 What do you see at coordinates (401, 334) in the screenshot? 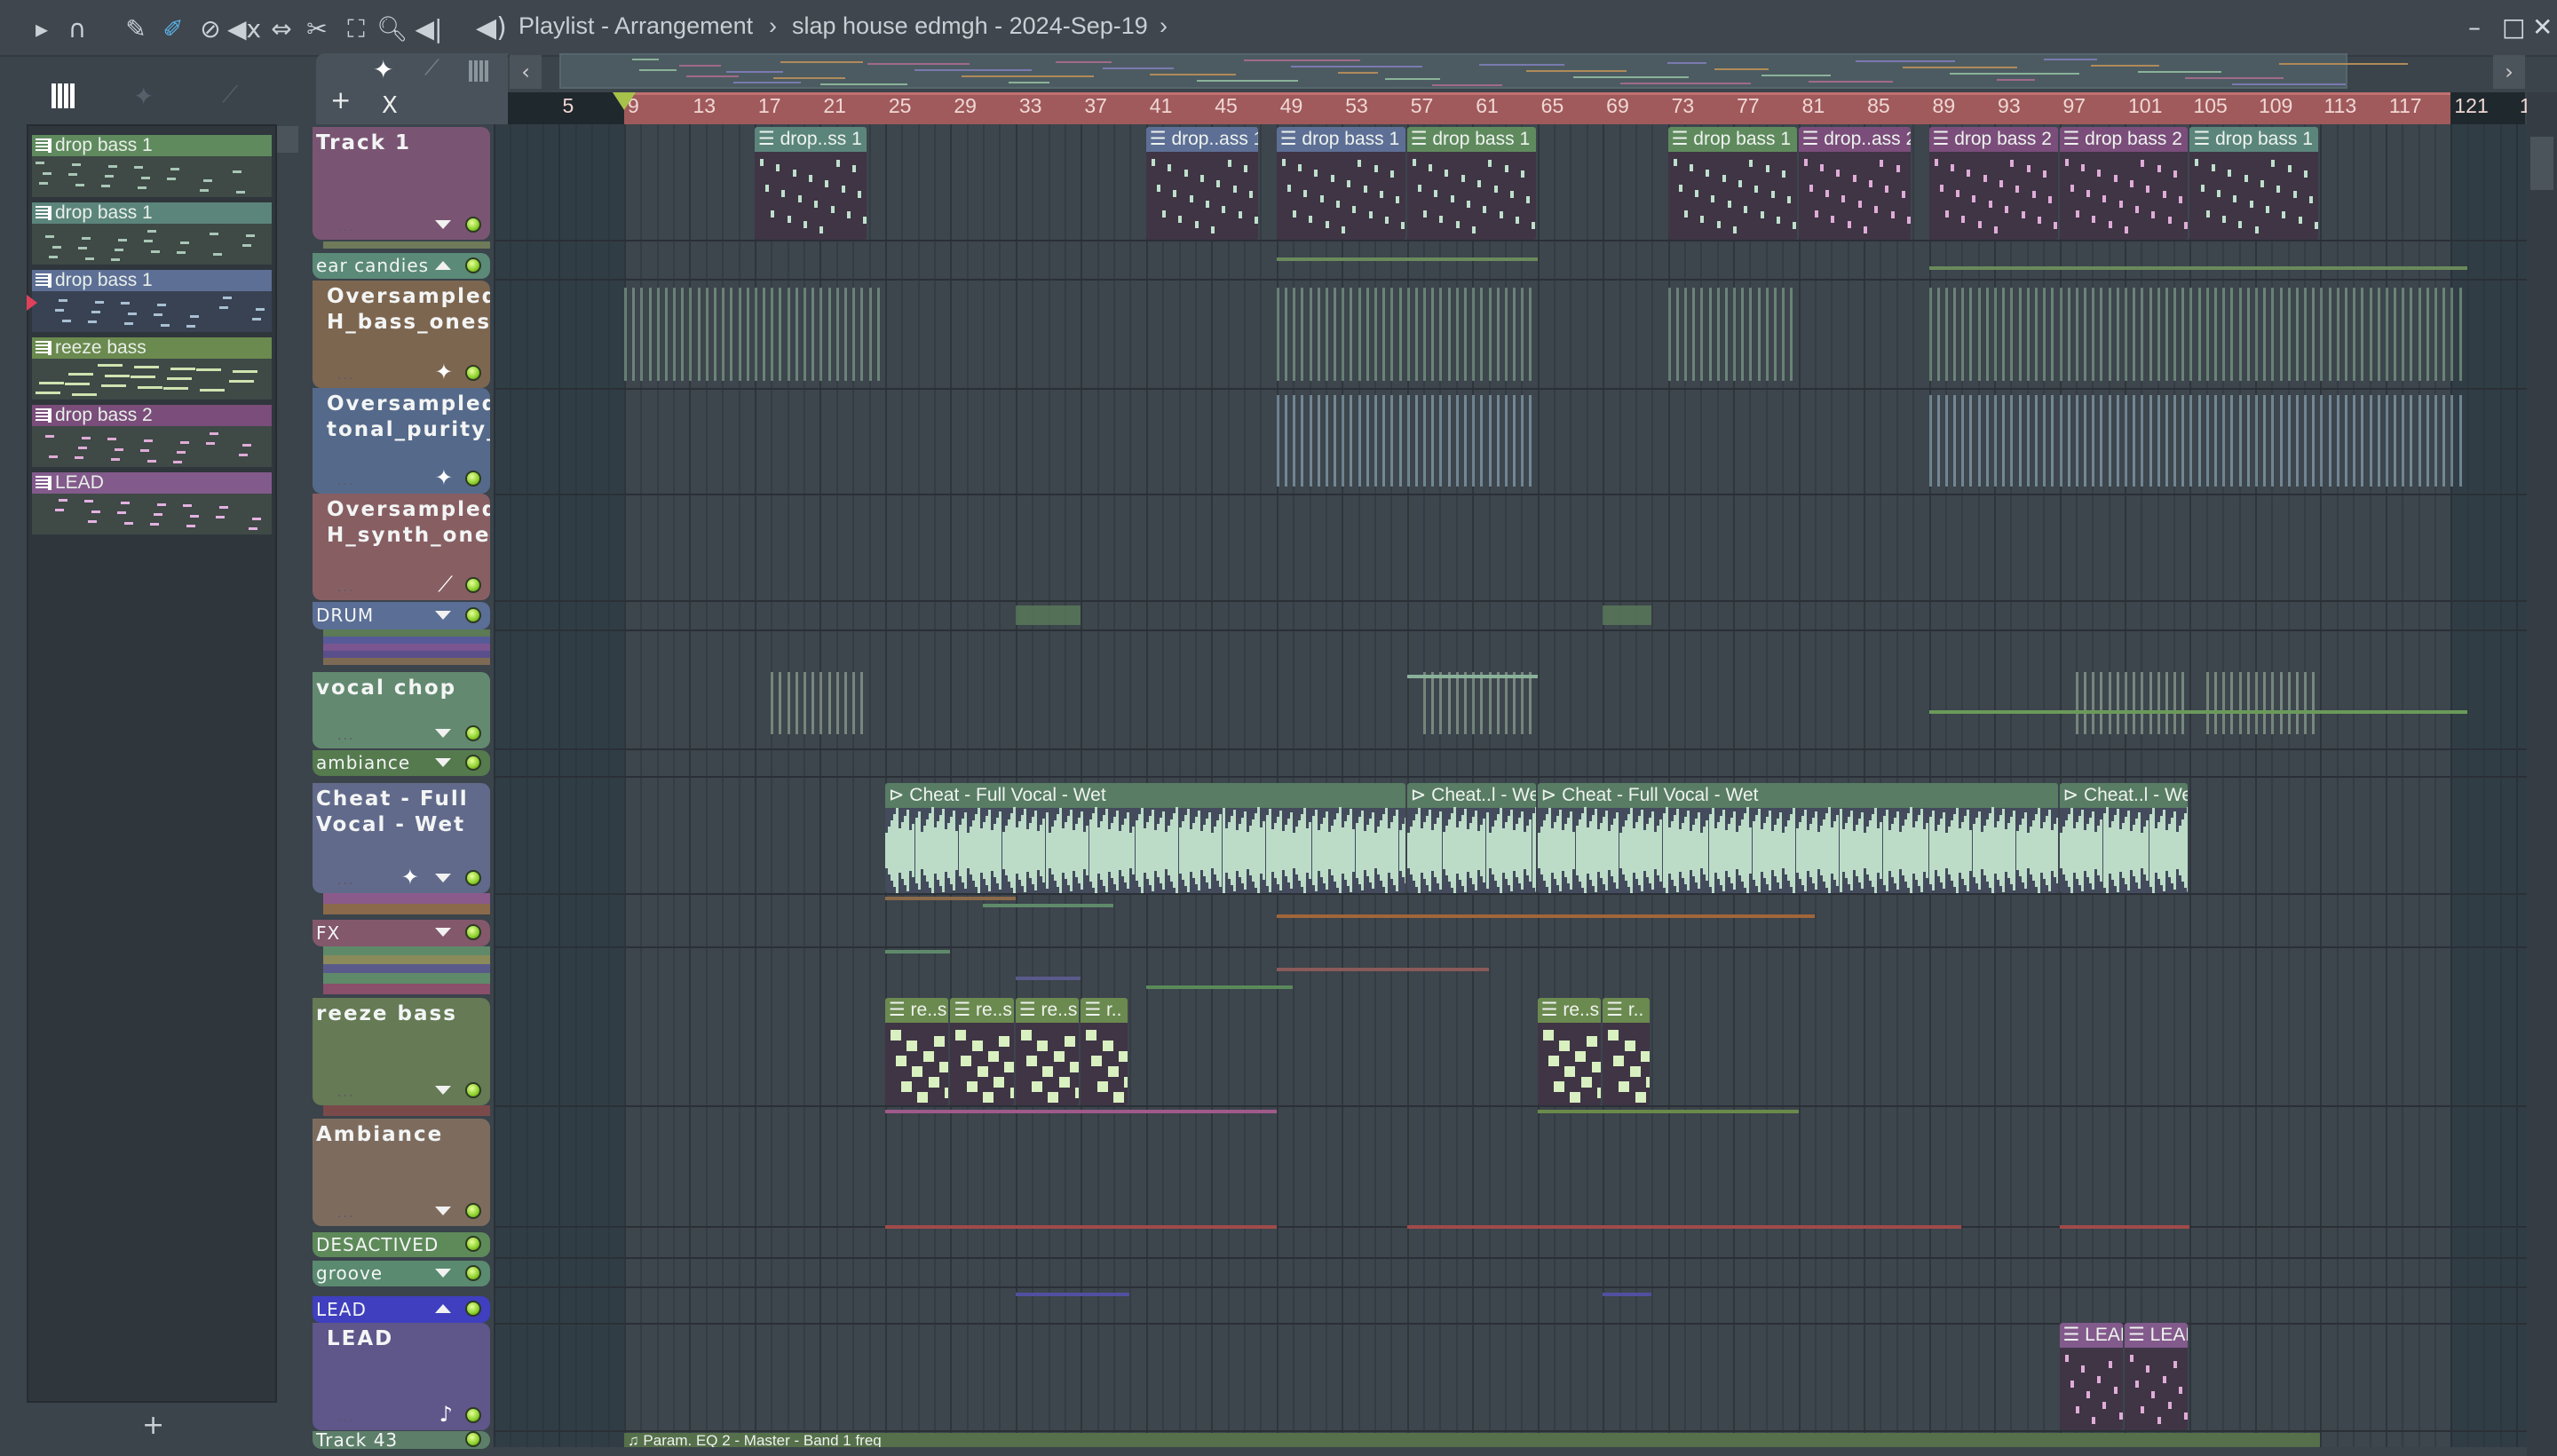
I see `track-header: Oversampled_US H_bass_oneshot..... ✦` at bounding box center [401, 334].